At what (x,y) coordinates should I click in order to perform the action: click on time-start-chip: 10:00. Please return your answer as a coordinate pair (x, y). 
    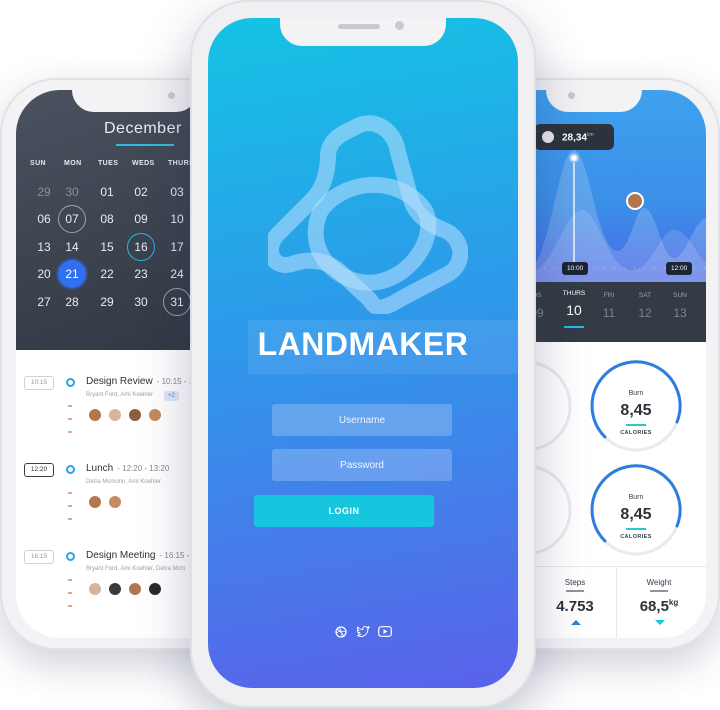
    Looking at the image, I should click on (575, 268).